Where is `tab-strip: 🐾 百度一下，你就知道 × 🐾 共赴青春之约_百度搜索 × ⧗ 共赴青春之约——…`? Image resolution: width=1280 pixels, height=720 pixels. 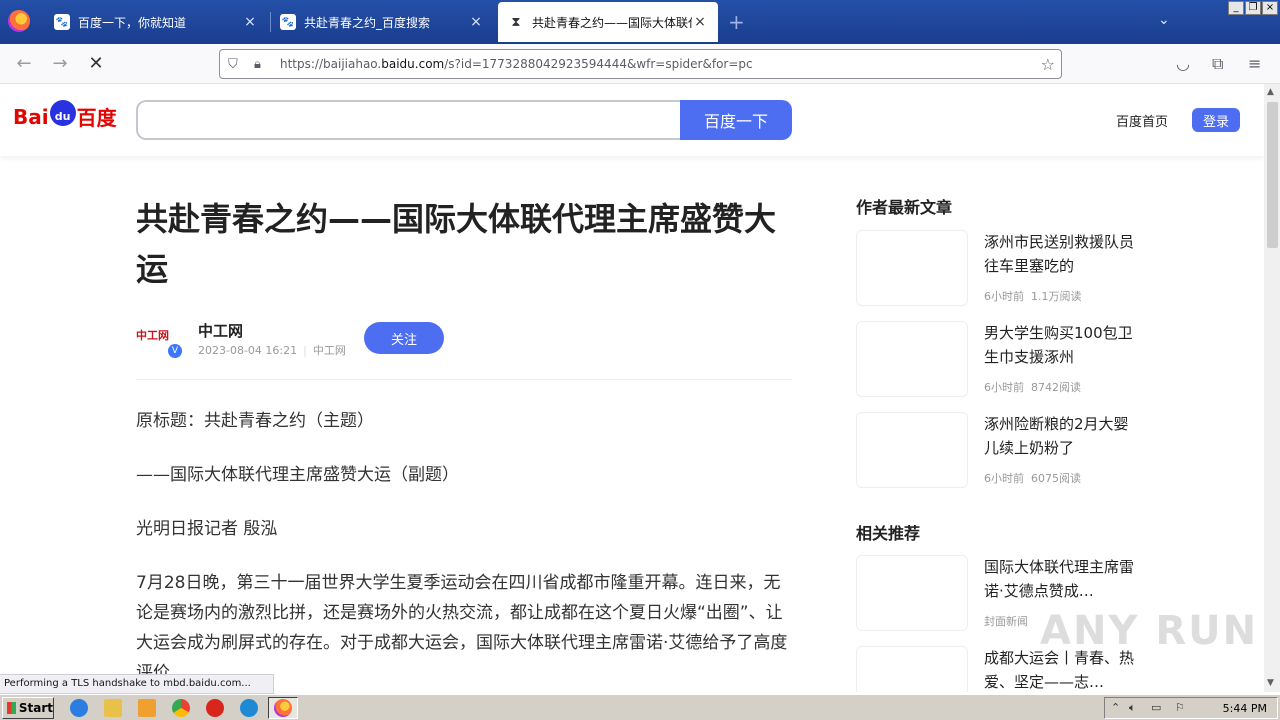
tab-strip: 🐾 百度一下，你就知道 × 🐾 共赴青春之约_百度搜索 × ⧗ 共赴青春之约——… is located at coordinates (640, 22).